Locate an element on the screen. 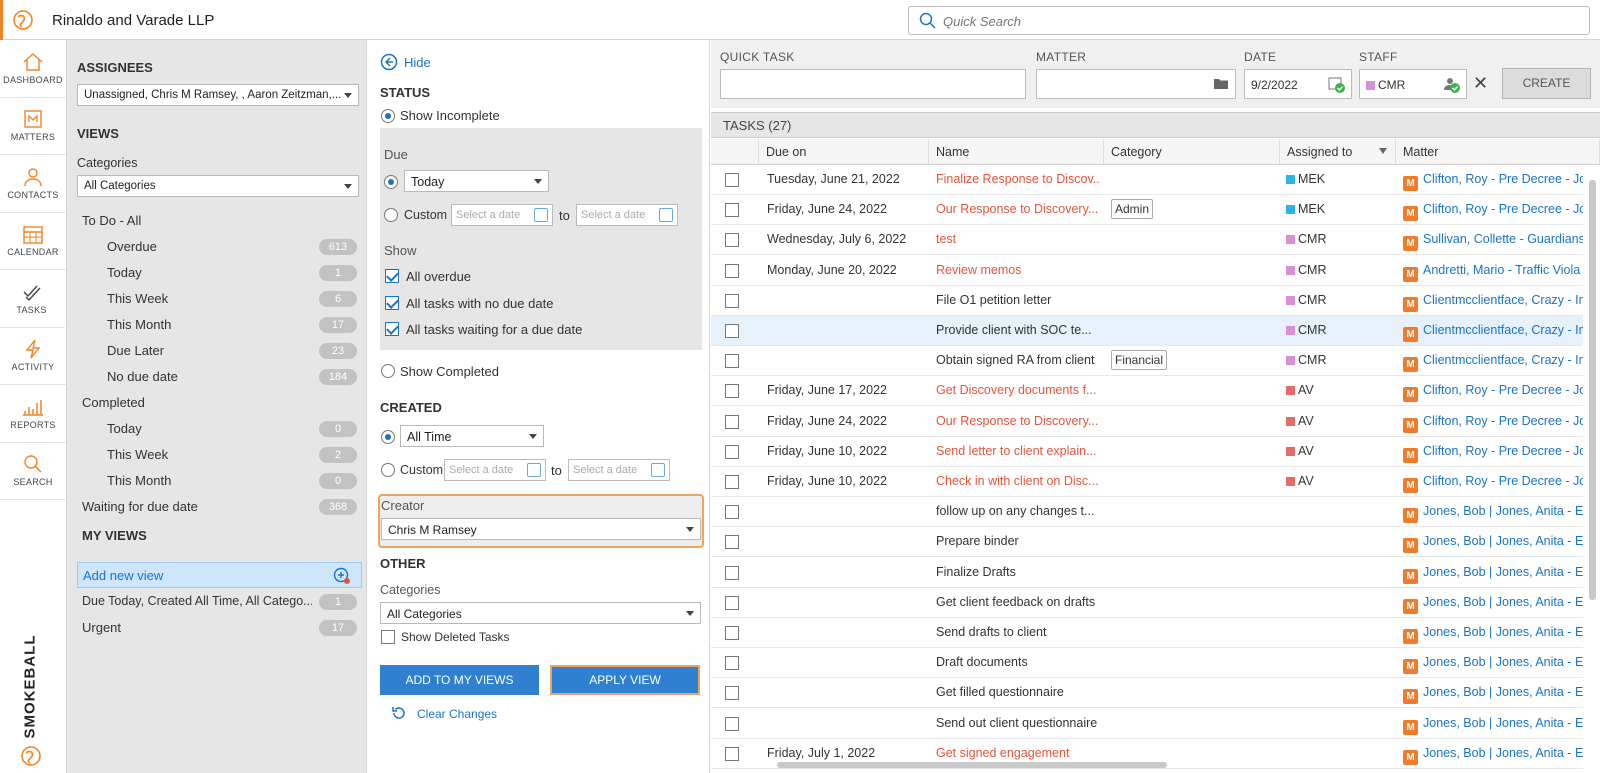 The height and width of the screenshot is (773, 1600). task-name: Send out client questionnaire is located at coordinates (1018, 723).